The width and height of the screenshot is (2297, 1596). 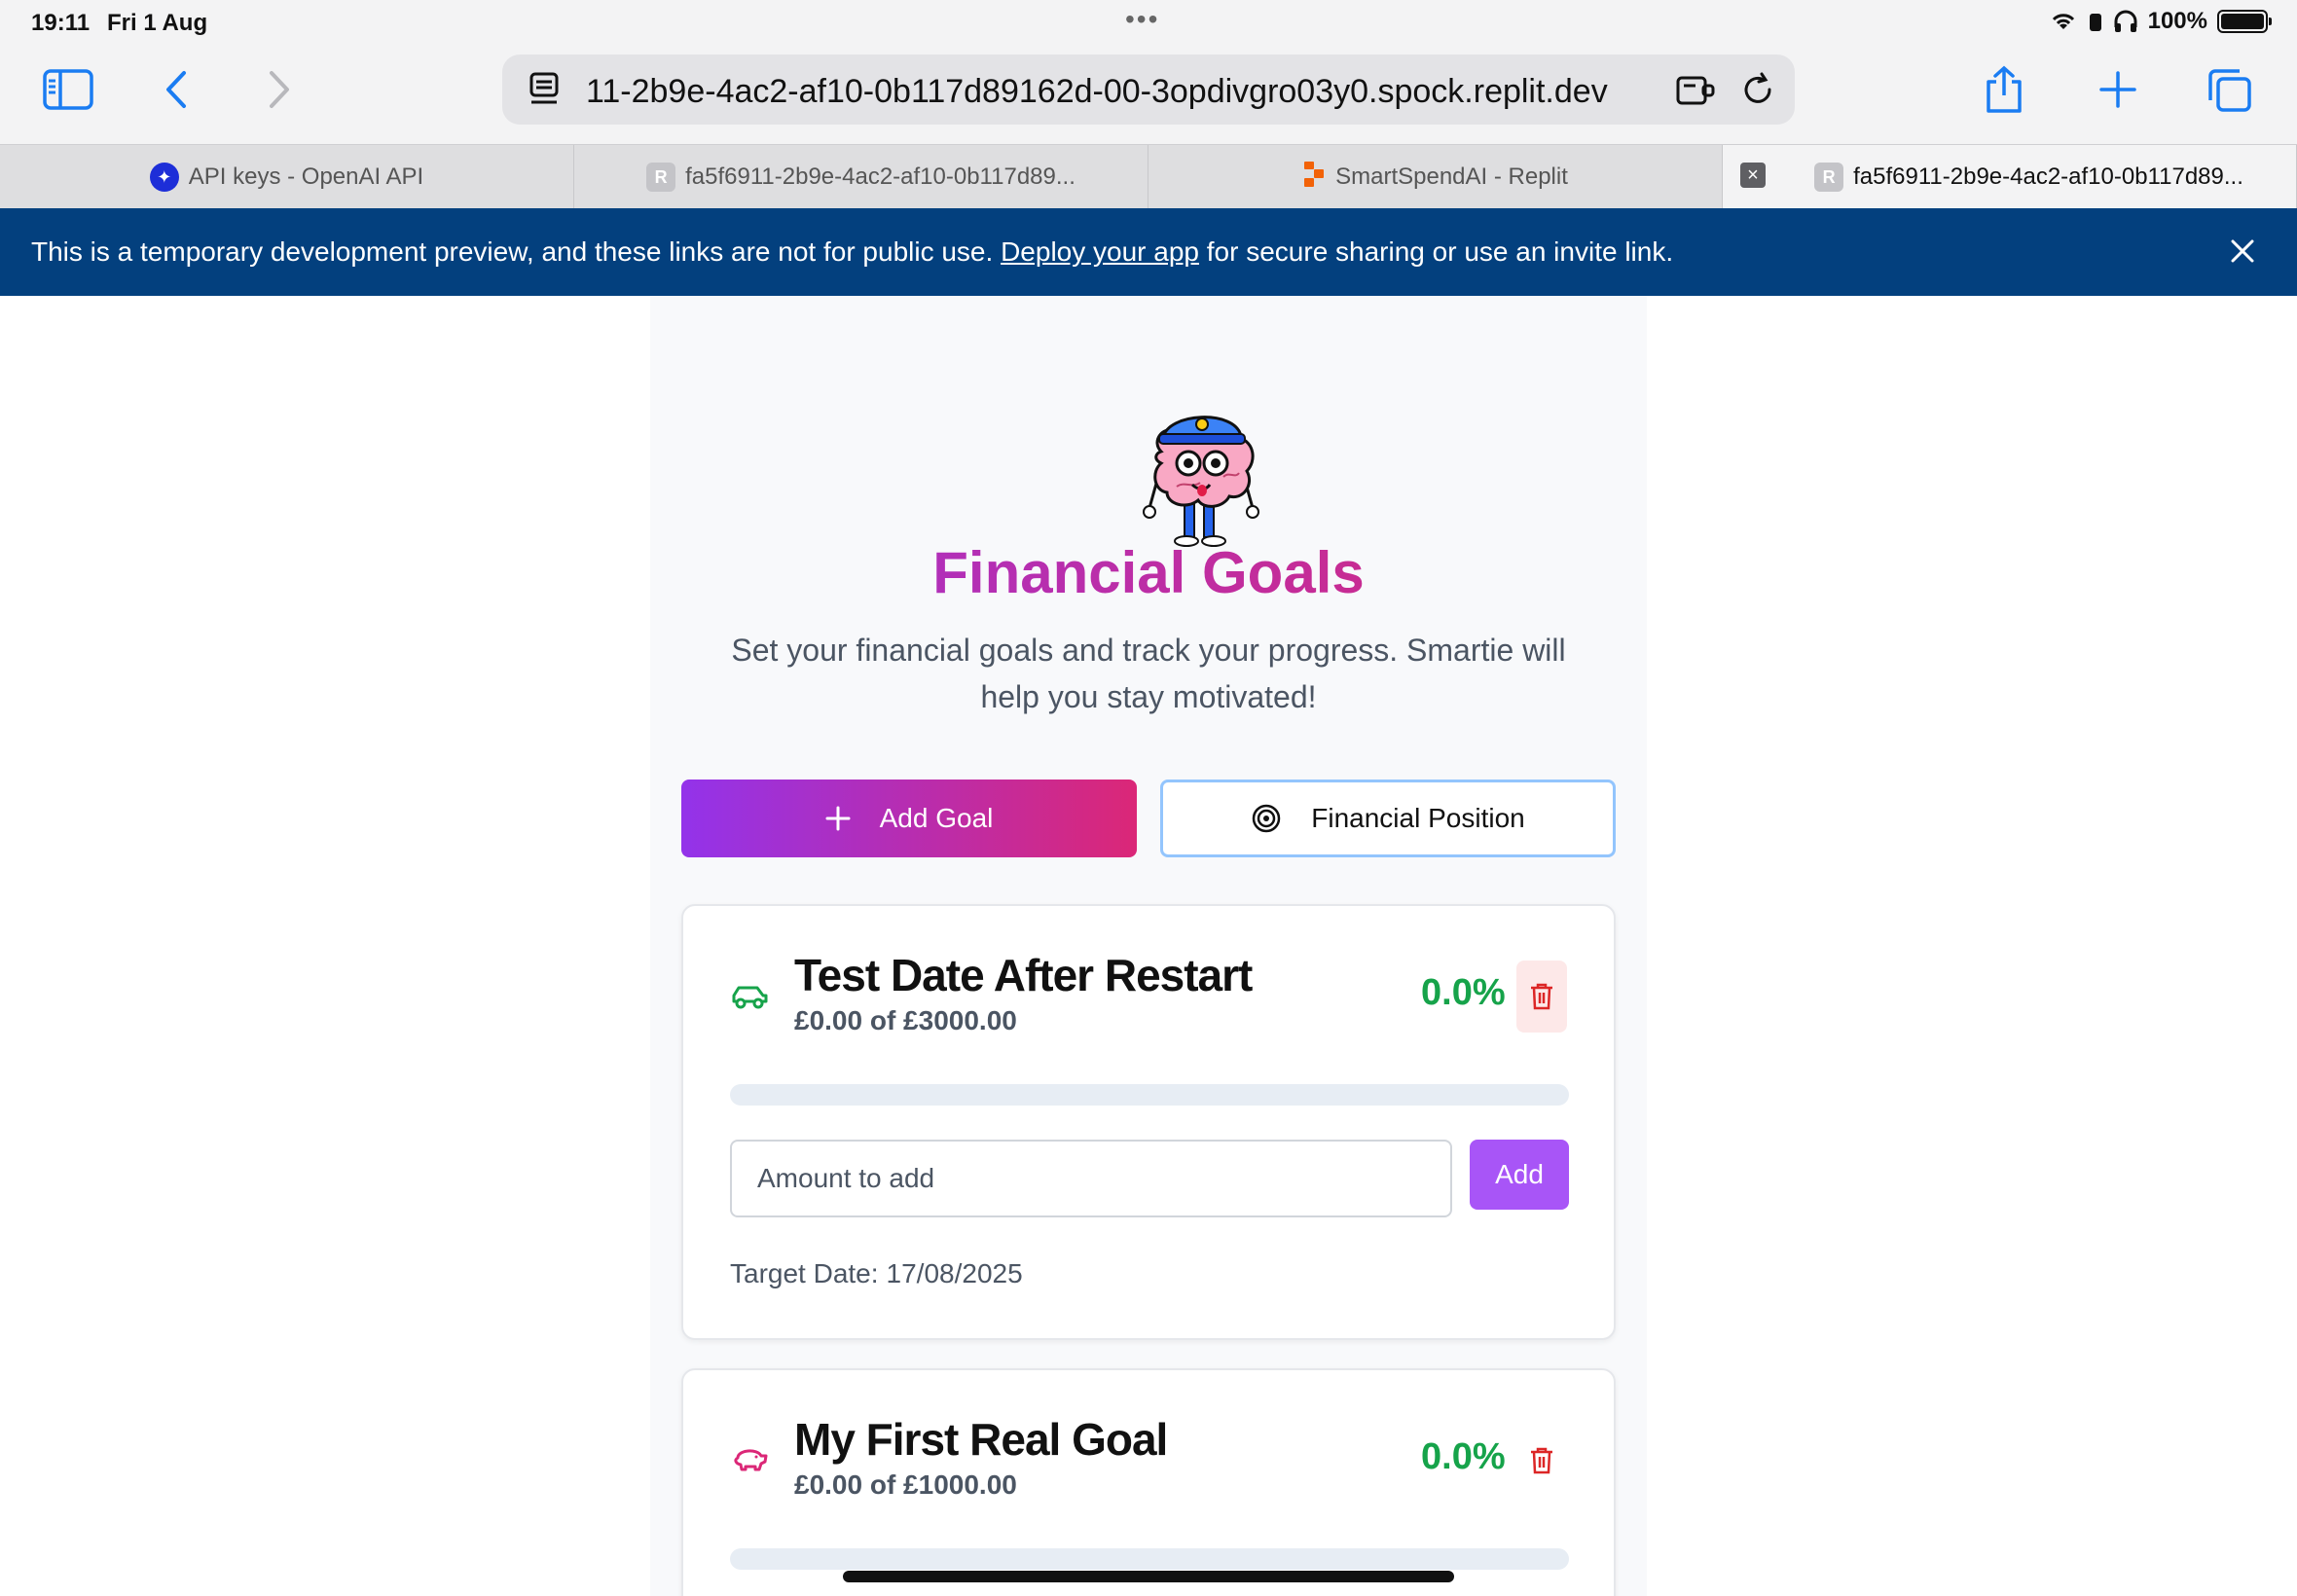 I want to click on share-icon, so click(x=2004, y=89).